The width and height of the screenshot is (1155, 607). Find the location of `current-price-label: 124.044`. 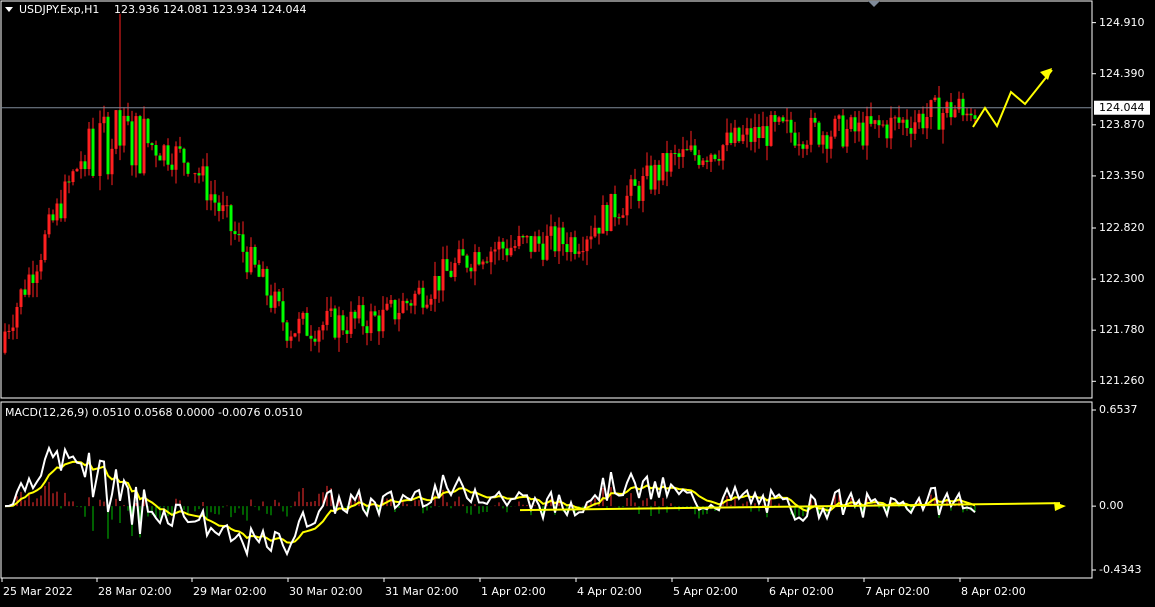

current-price-label: 124.044 is located at coordinates (1122, 107).